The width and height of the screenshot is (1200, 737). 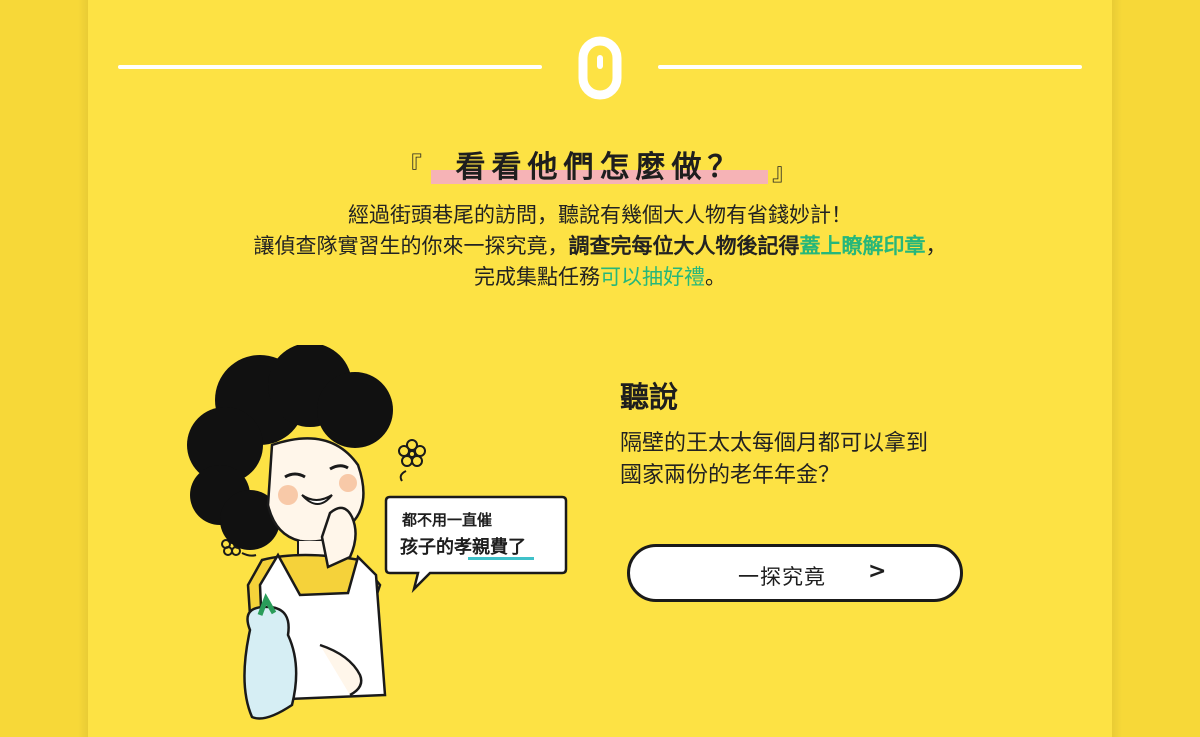 I want to click on bubble-line-2: 孩子的孝親費了, so click(x=463, y=547).